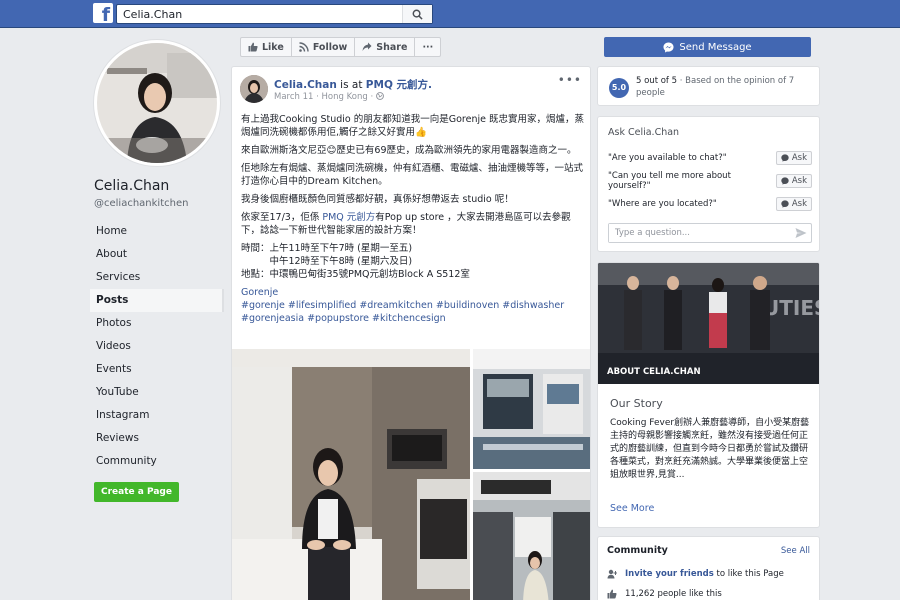 The image size is (900, 600). I want to click on invite-friends-row: Invite your friends to like this Page, so click(695, 574).